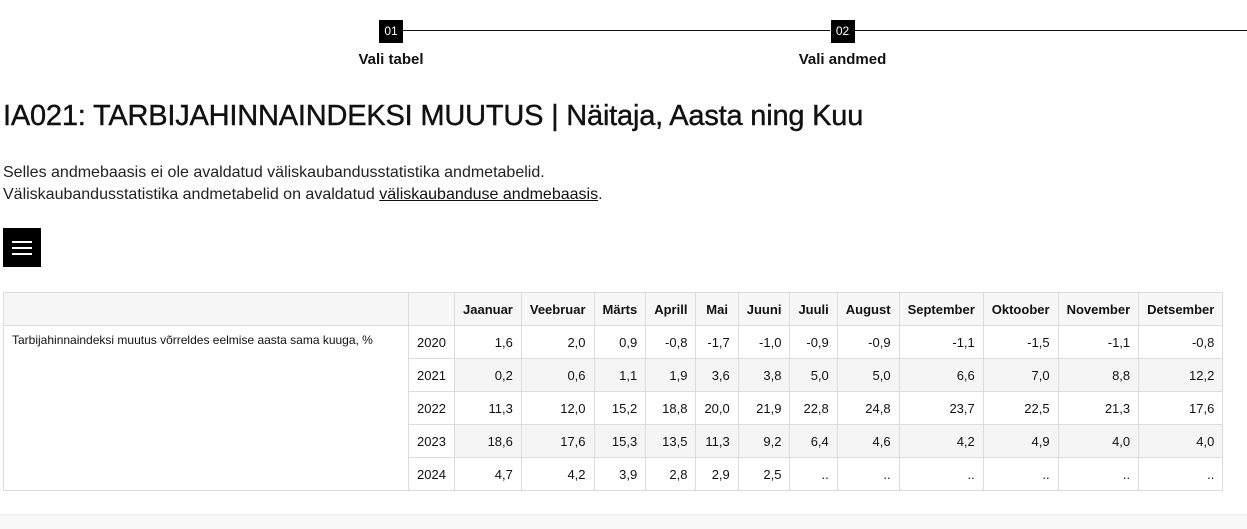 This screenshot has width=1247, height=529. What do you see at coordinates (813, 309) in the screenshot?
I see `column-header: Juuli` at bounding box center [813, 309].